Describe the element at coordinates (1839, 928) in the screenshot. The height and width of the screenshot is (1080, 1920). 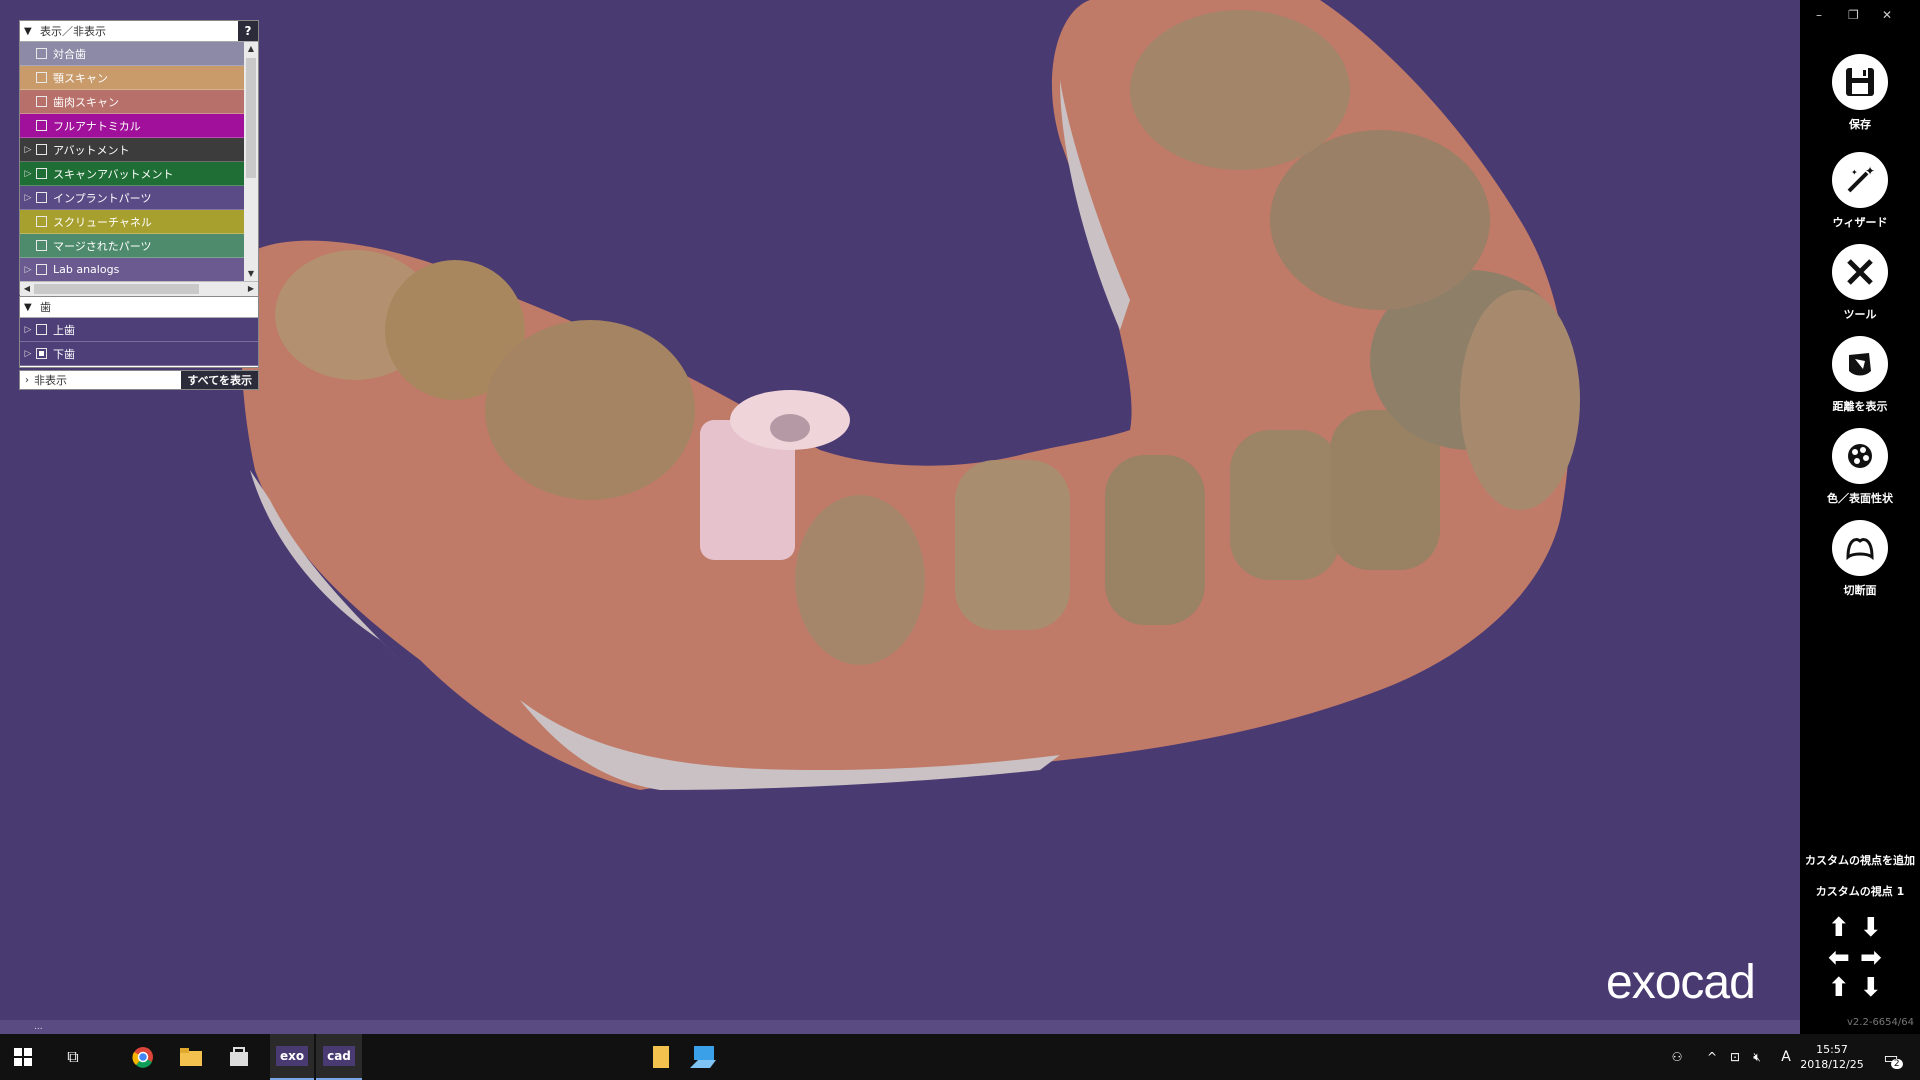
I see `view-up-arrow-icon: ⬆` at that location.